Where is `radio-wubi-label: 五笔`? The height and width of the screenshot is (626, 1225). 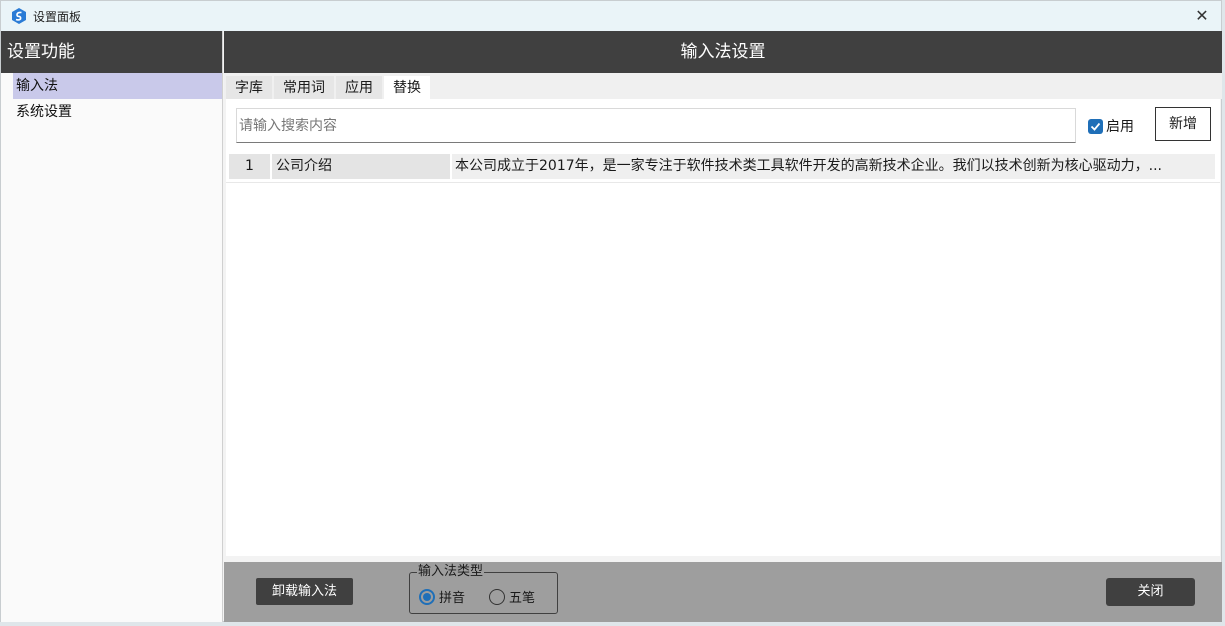
radio-wubi-label: 五笔 is located at coordinates (522, 598).